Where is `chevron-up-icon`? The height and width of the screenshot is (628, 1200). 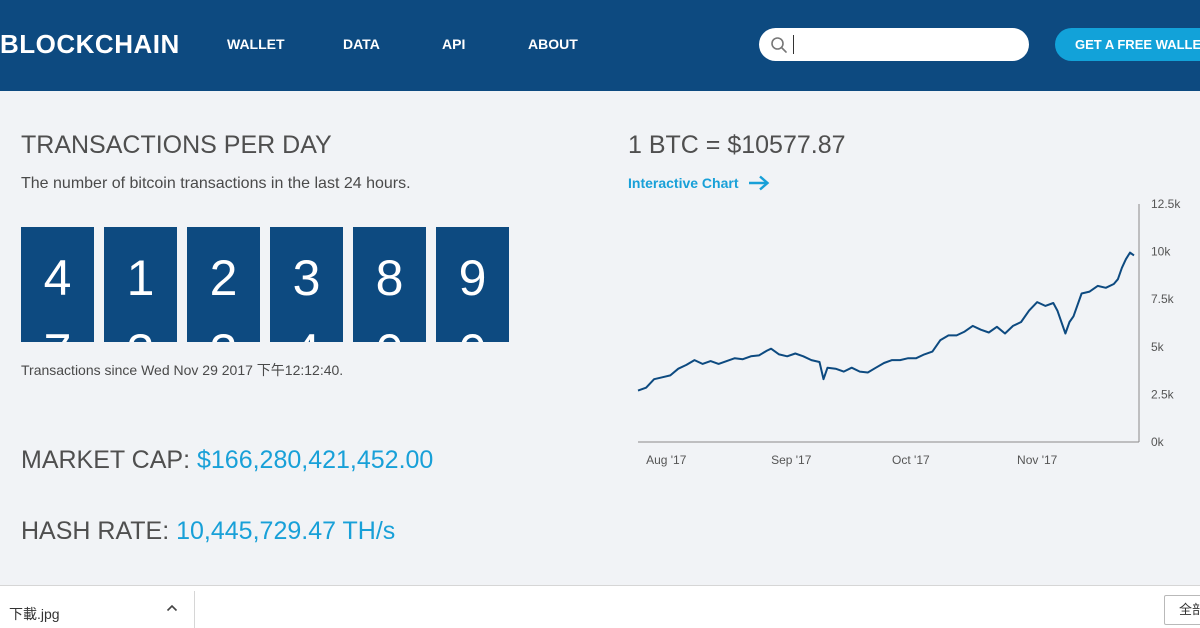
chevron-up-icon is located at coordinates (172, 608).